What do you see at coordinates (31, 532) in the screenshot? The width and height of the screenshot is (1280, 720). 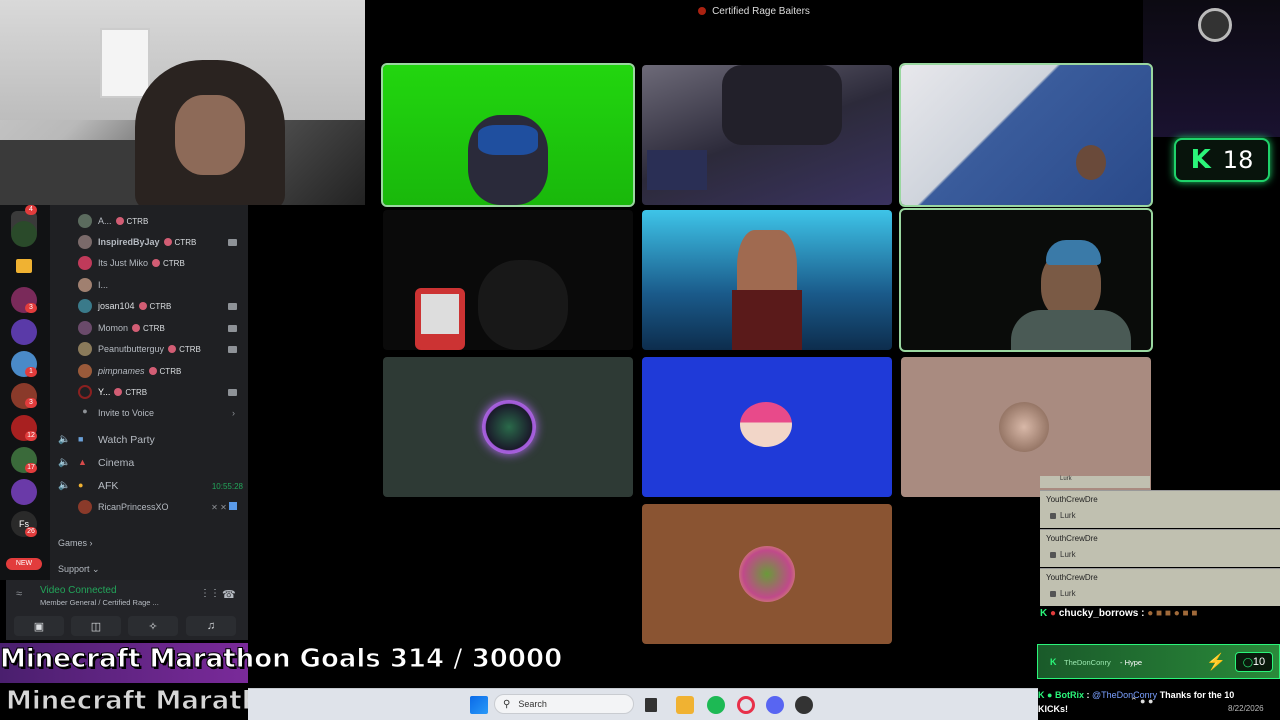 I see `notification-badge: 26` at bounding box center [31, 532].